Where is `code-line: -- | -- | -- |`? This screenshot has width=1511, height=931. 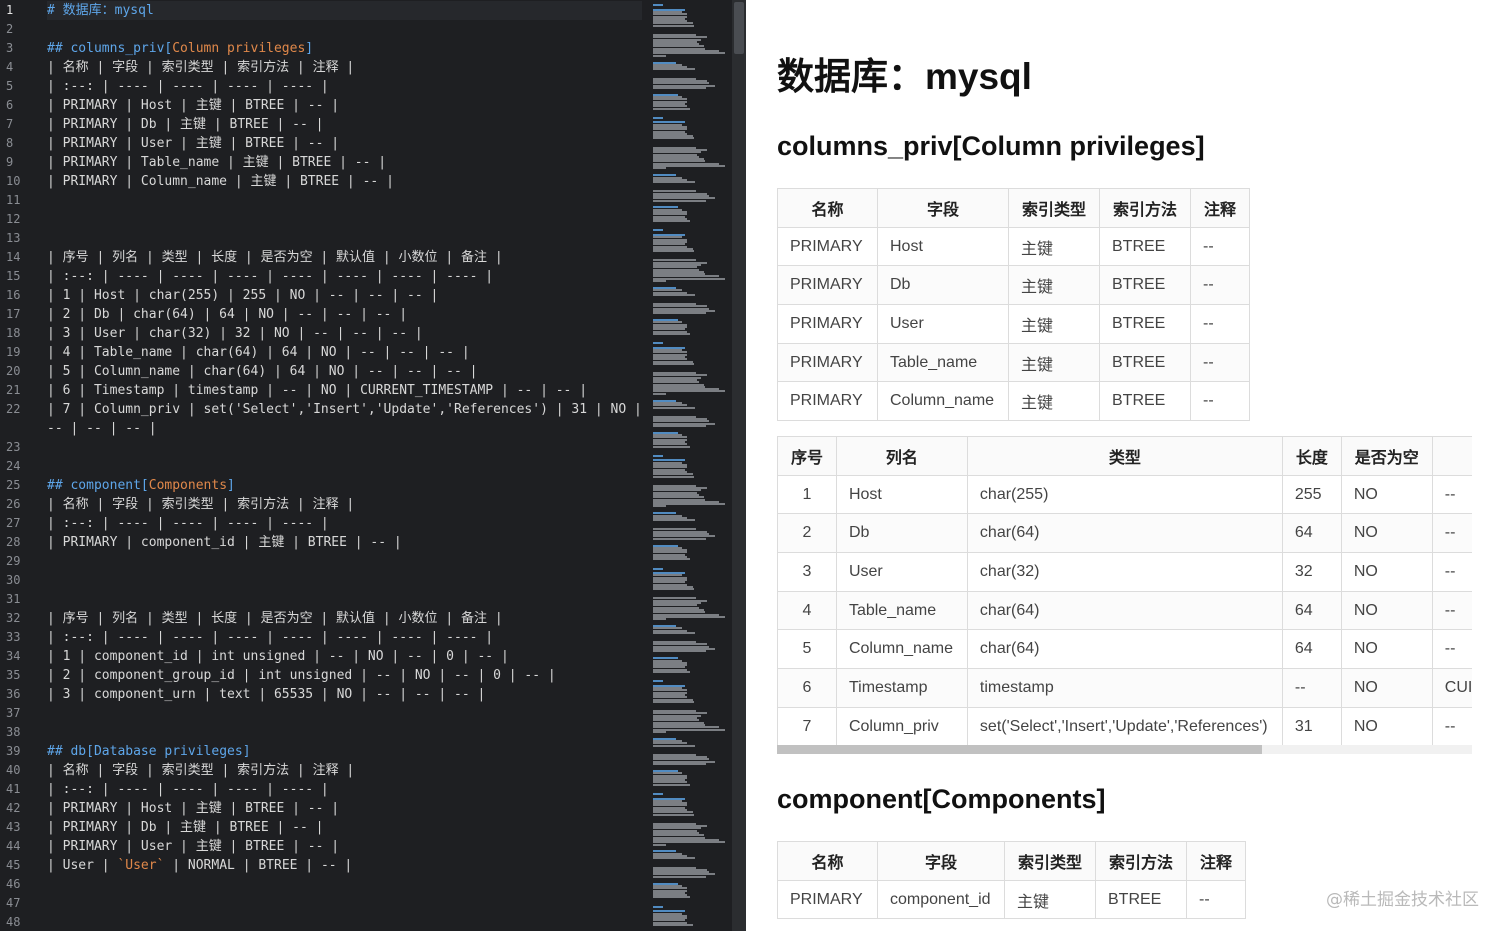 code-line: -- | -- | -- | is located at coordinates (344, 428).